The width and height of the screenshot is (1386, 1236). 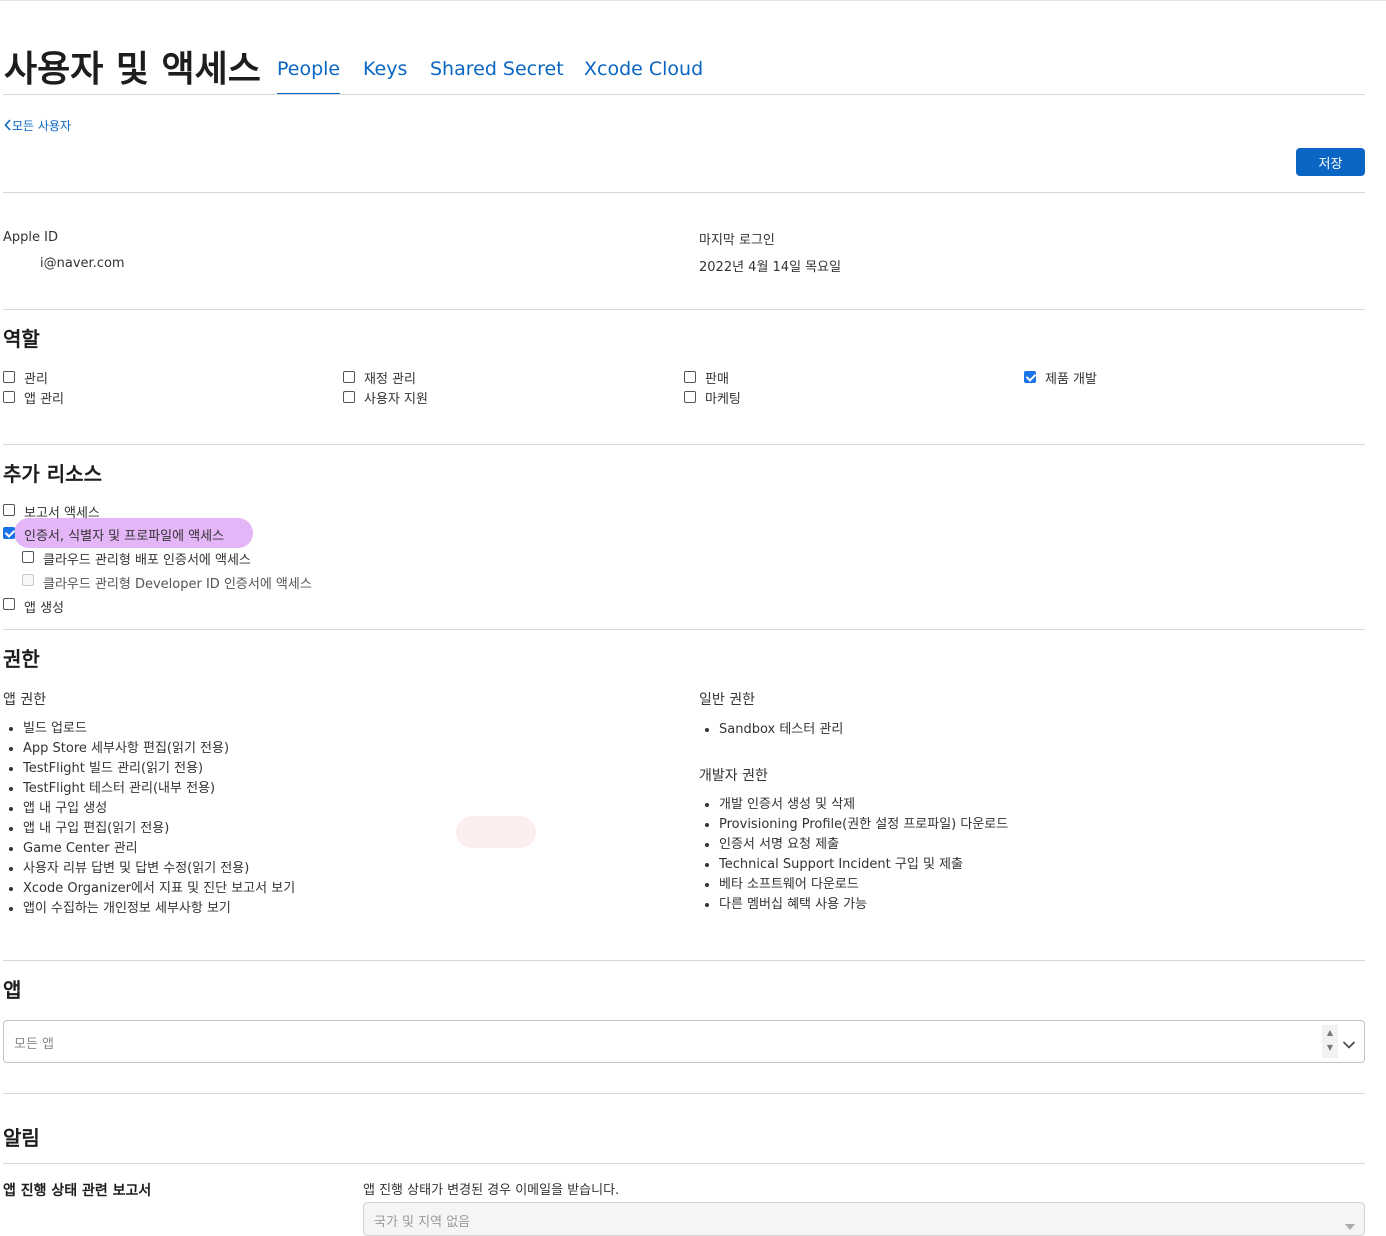 I want to click on tab-keys: Keys, so click(x=385, y=69).